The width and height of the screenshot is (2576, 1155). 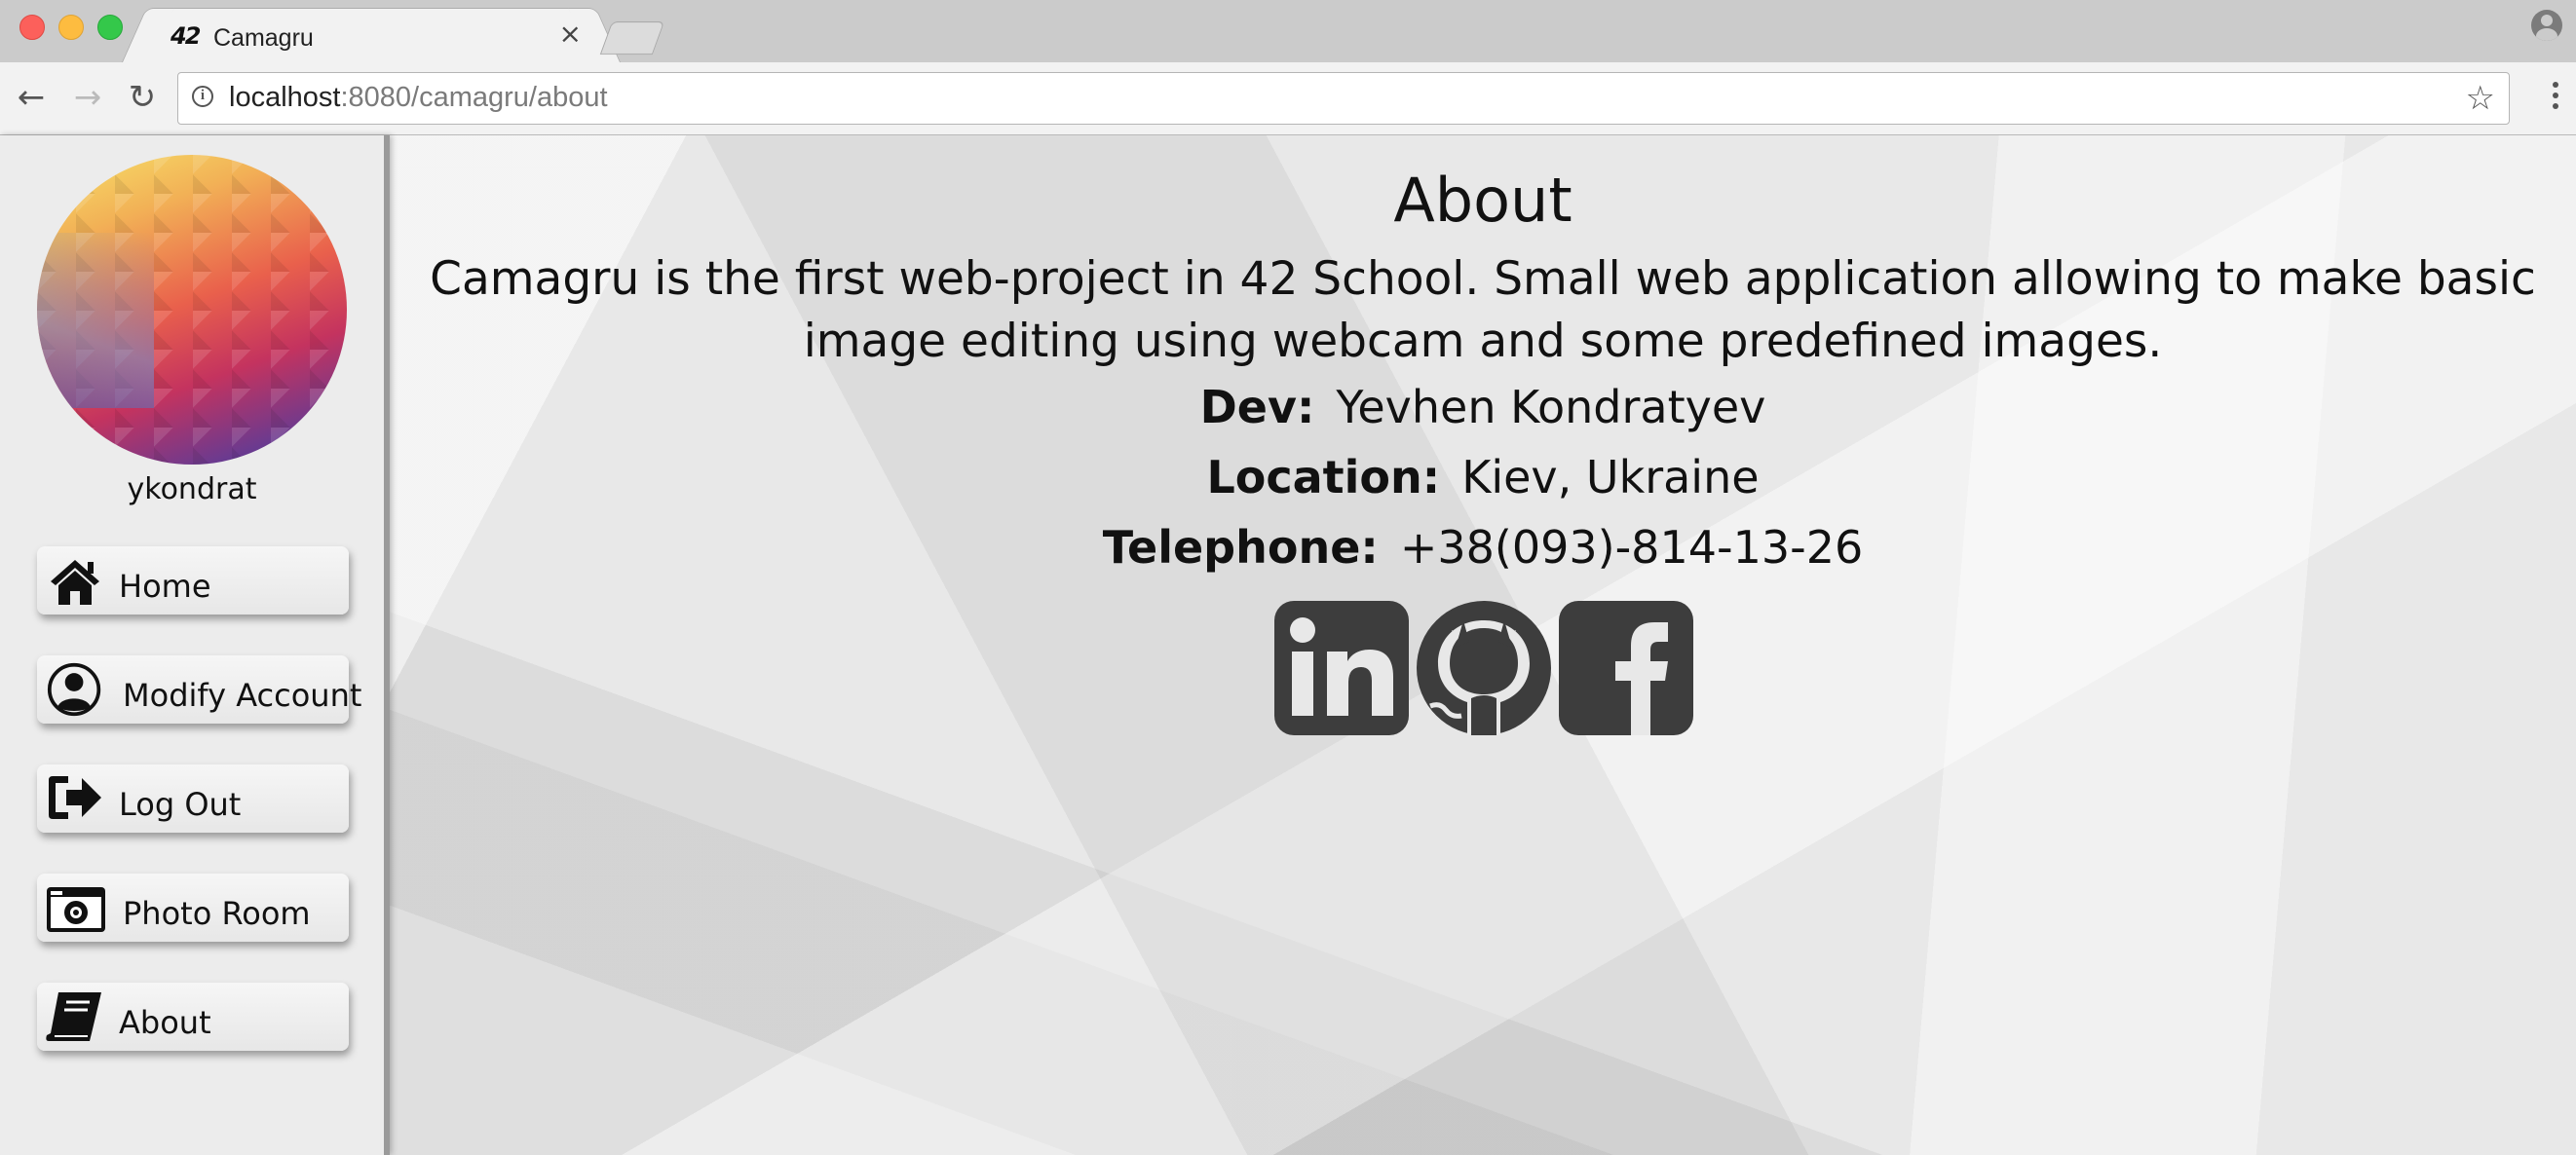 I want to click on back-arrow-icon: ←, so click(x=31, y=97).